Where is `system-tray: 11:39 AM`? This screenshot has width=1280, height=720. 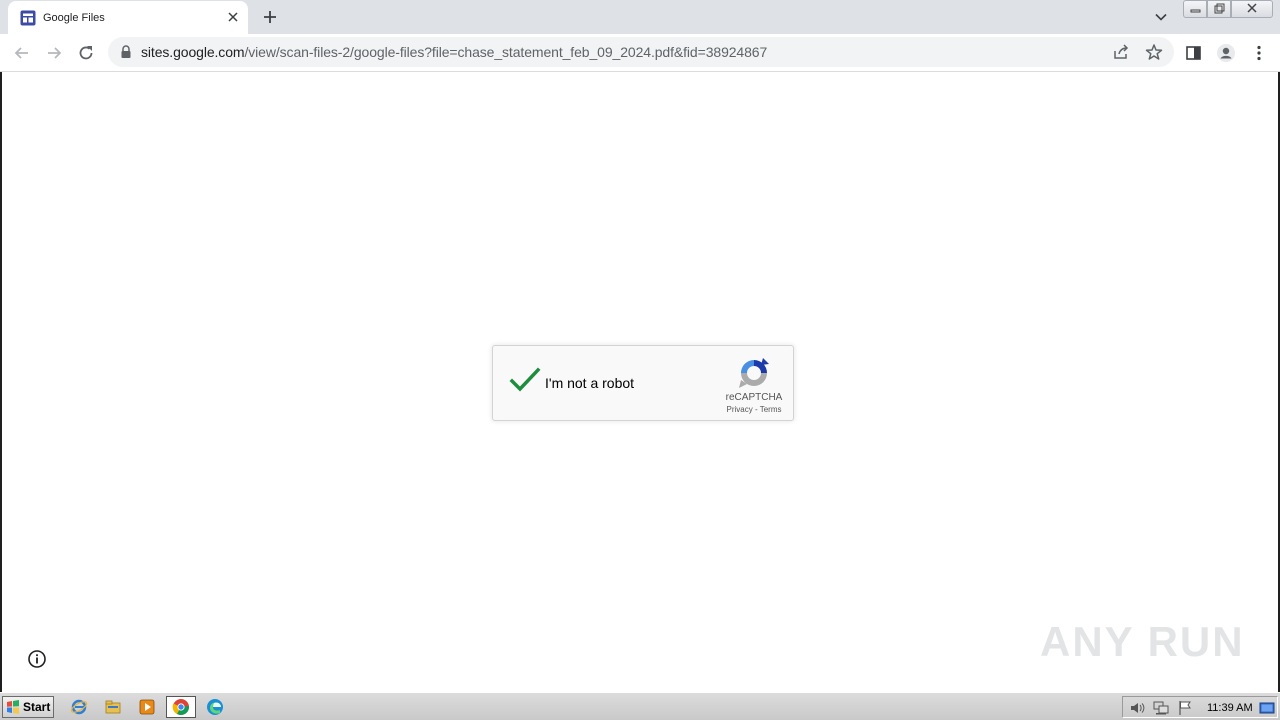
system-tray: 11:39 AM is located at coordinates (1200, 707).